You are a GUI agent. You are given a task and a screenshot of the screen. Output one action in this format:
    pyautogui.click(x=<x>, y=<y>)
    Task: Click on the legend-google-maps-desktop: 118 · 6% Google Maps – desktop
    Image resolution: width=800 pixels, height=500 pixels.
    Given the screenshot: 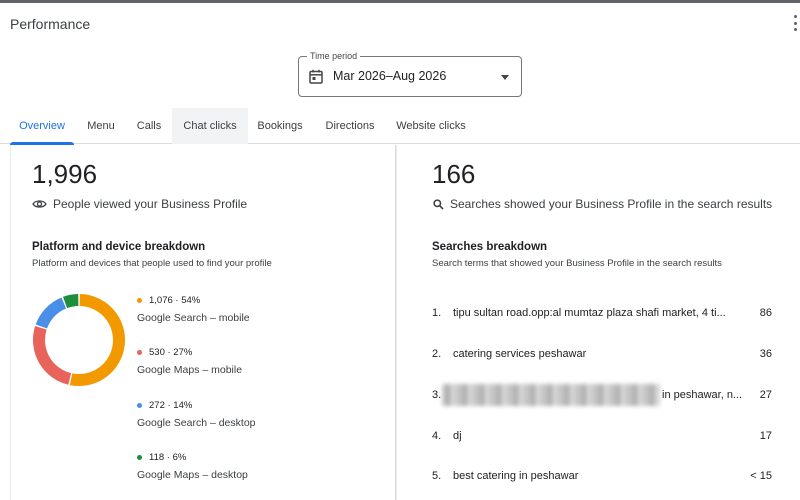 What is the action you would take?
    pyautogui.click(x=237, y=466)
    